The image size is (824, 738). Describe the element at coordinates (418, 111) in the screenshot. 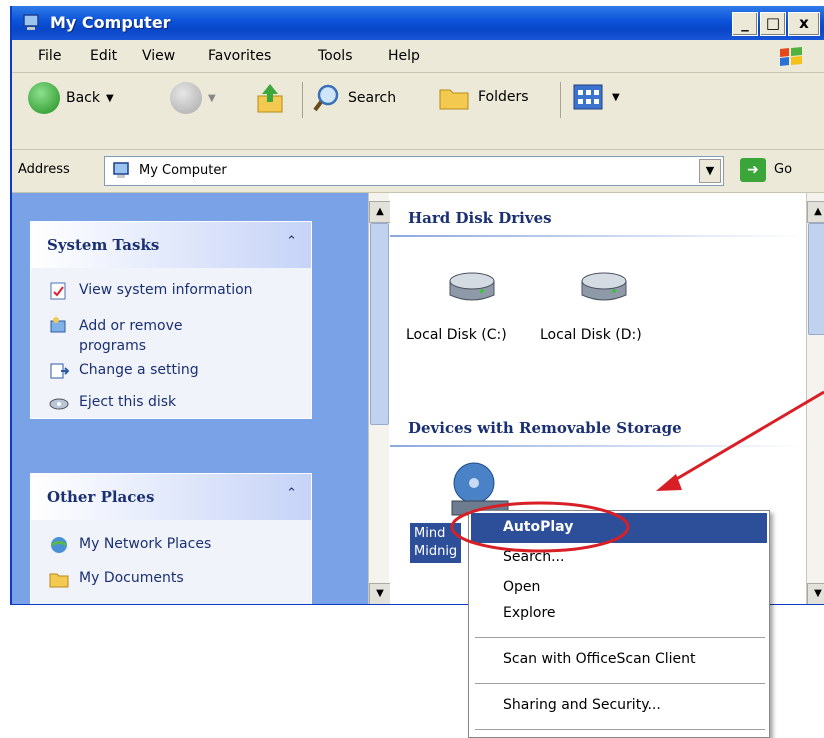

I see `toolbar: Back ▼ ▼ Search Folders ▼` at that location.